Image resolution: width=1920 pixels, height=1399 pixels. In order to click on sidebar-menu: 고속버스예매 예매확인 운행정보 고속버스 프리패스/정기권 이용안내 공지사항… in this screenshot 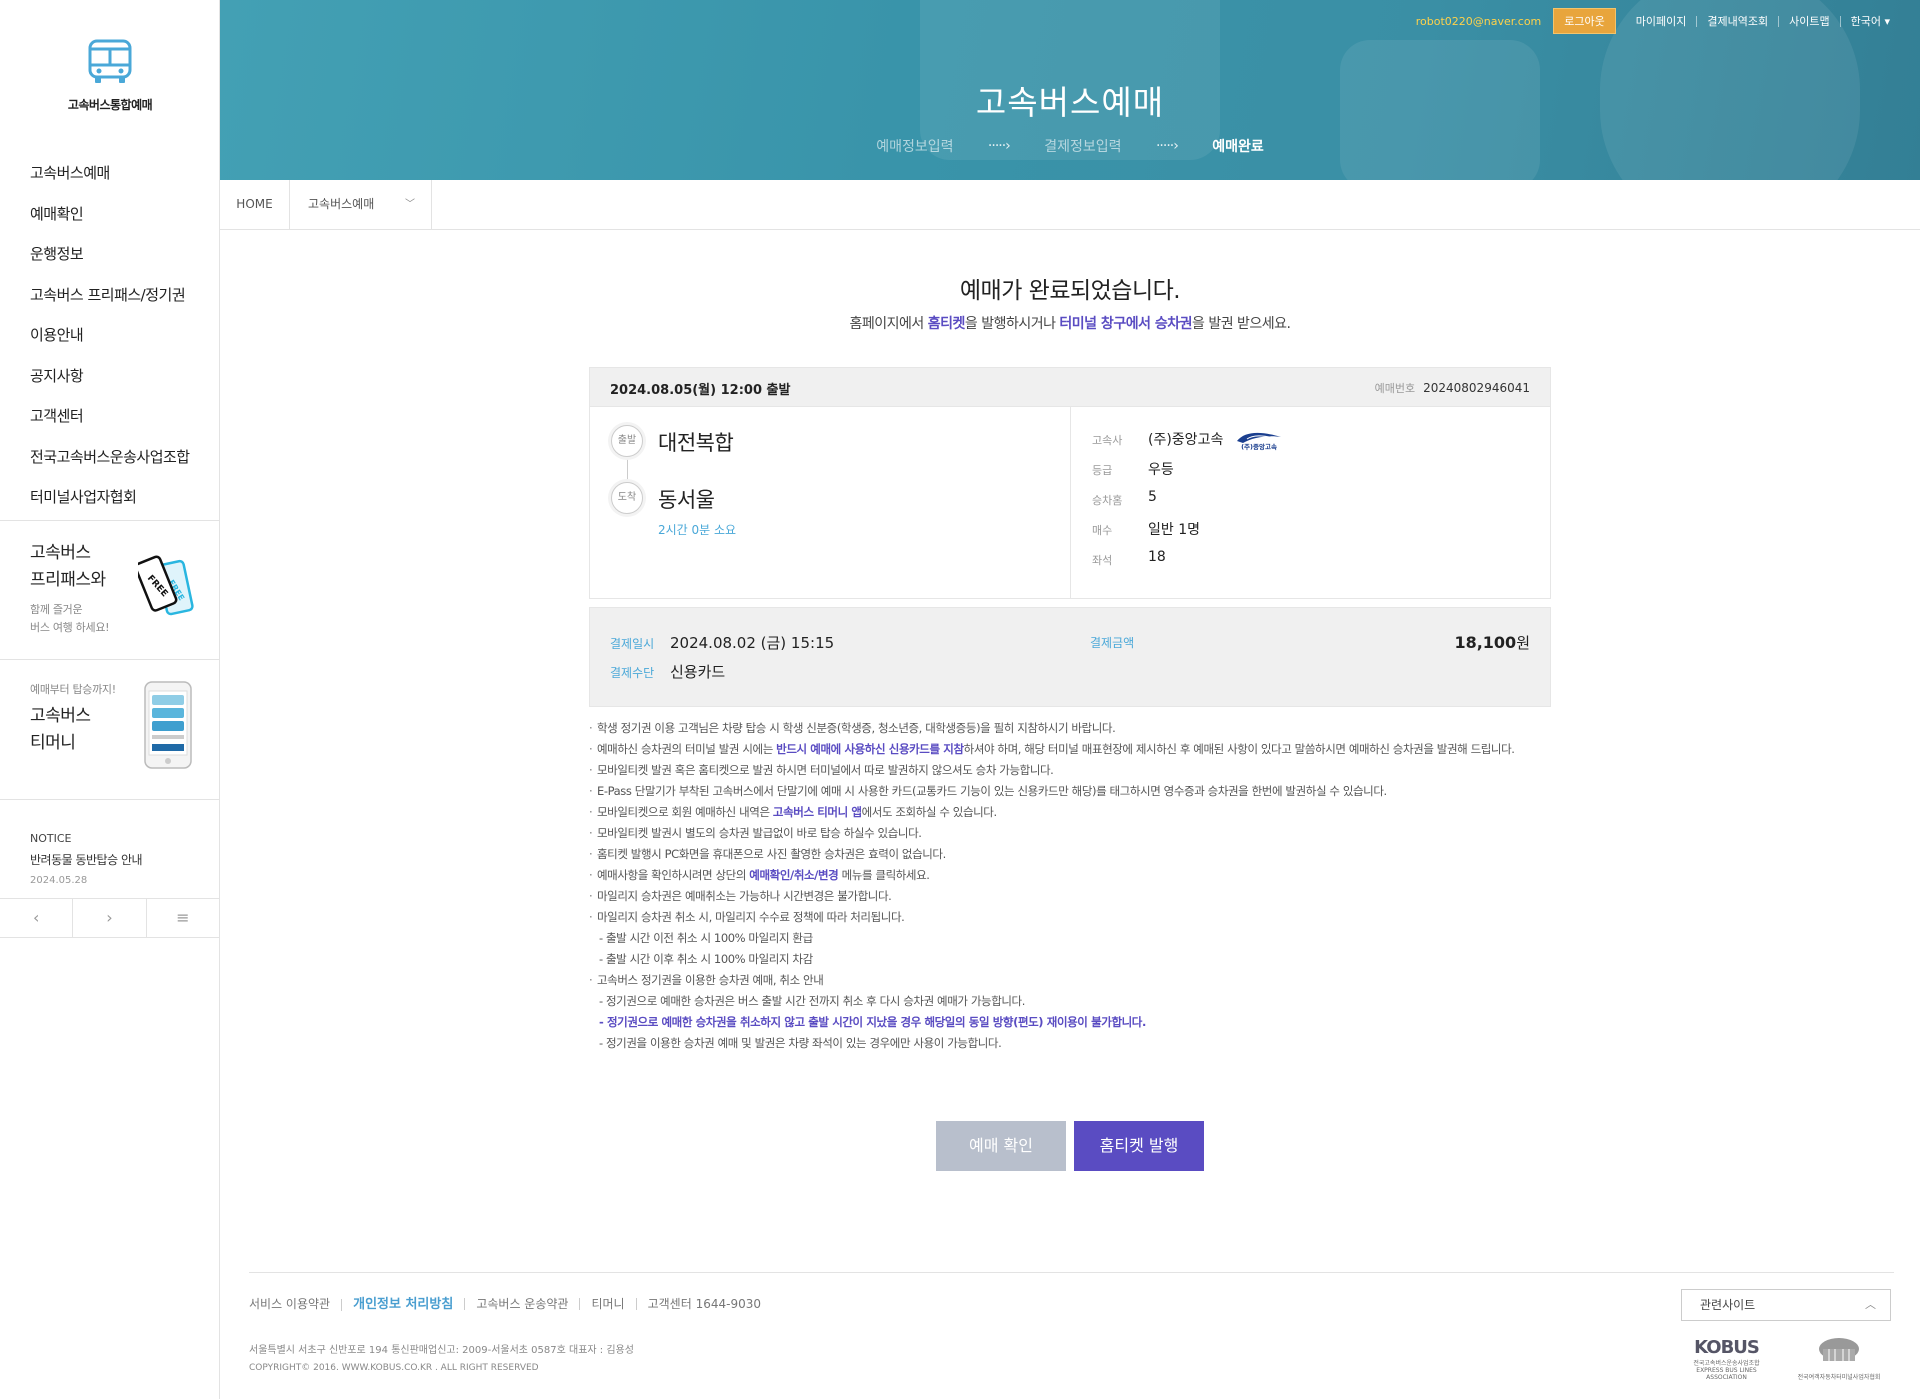, I will do `click(110, 337)`.